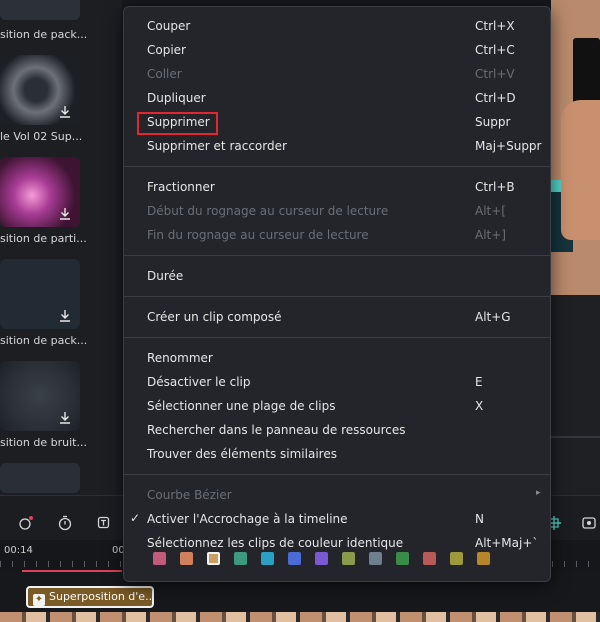  What do you see at coordinates (575, 395) in the screenshot?
I see `properties-panel` at bounding box center [575, 395].